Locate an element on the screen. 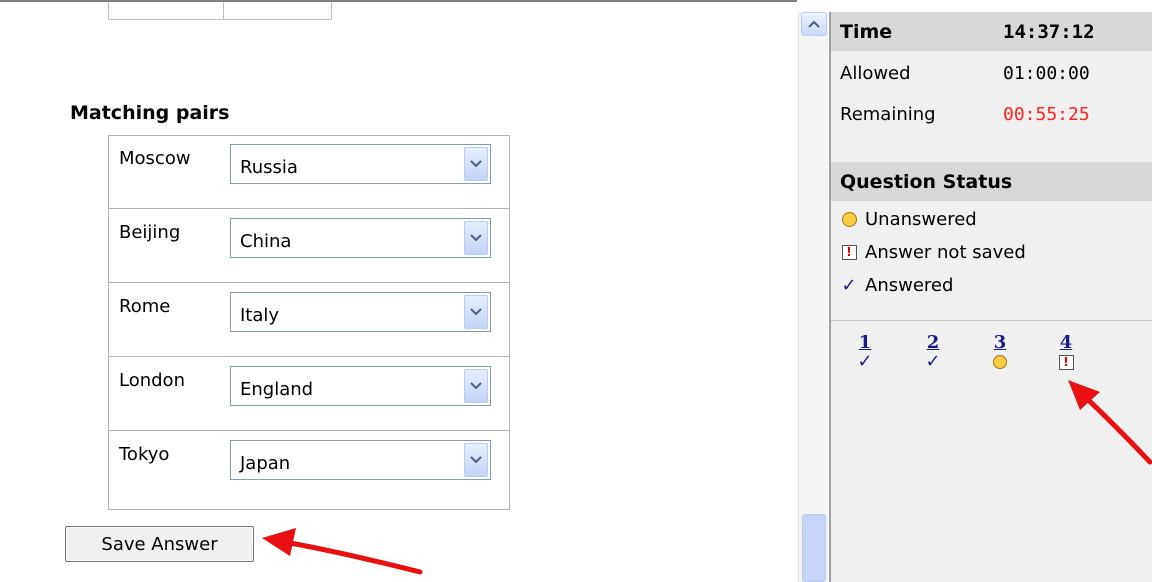 This screenshot has width=1152, height=582. legend-item: Unanswered is located at coordinates (908, 219).